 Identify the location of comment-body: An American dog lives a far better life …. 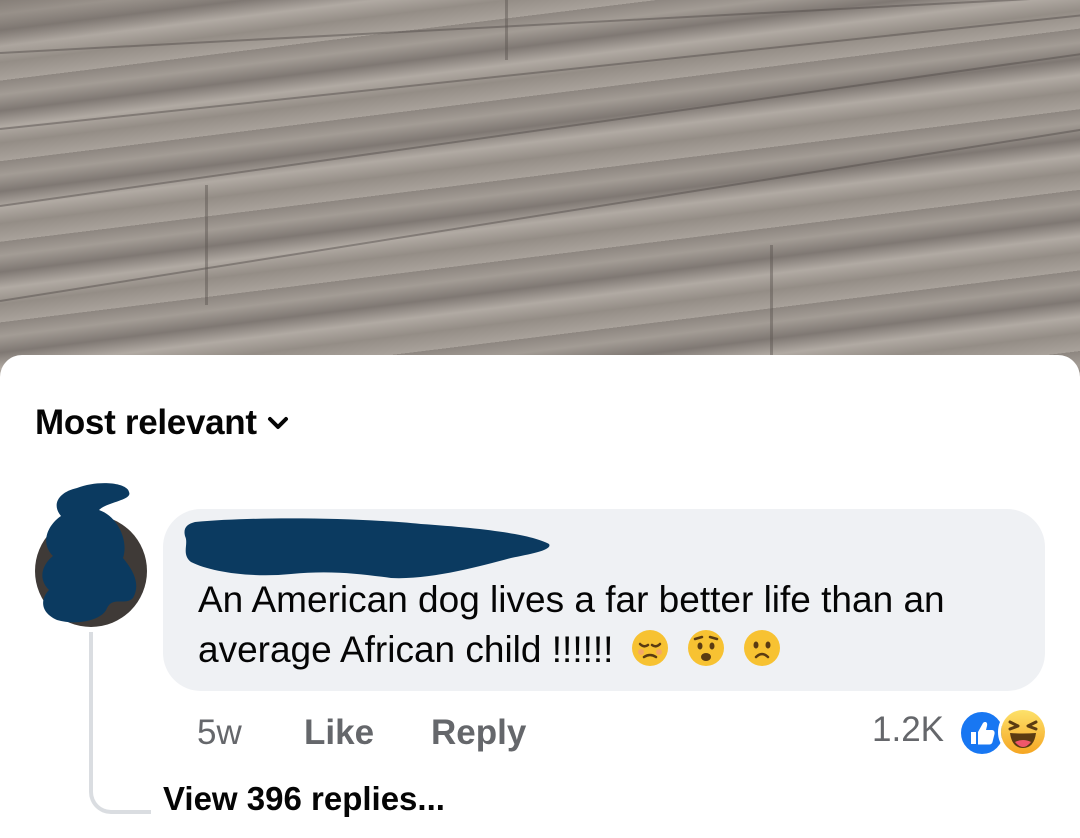
(571, 624).